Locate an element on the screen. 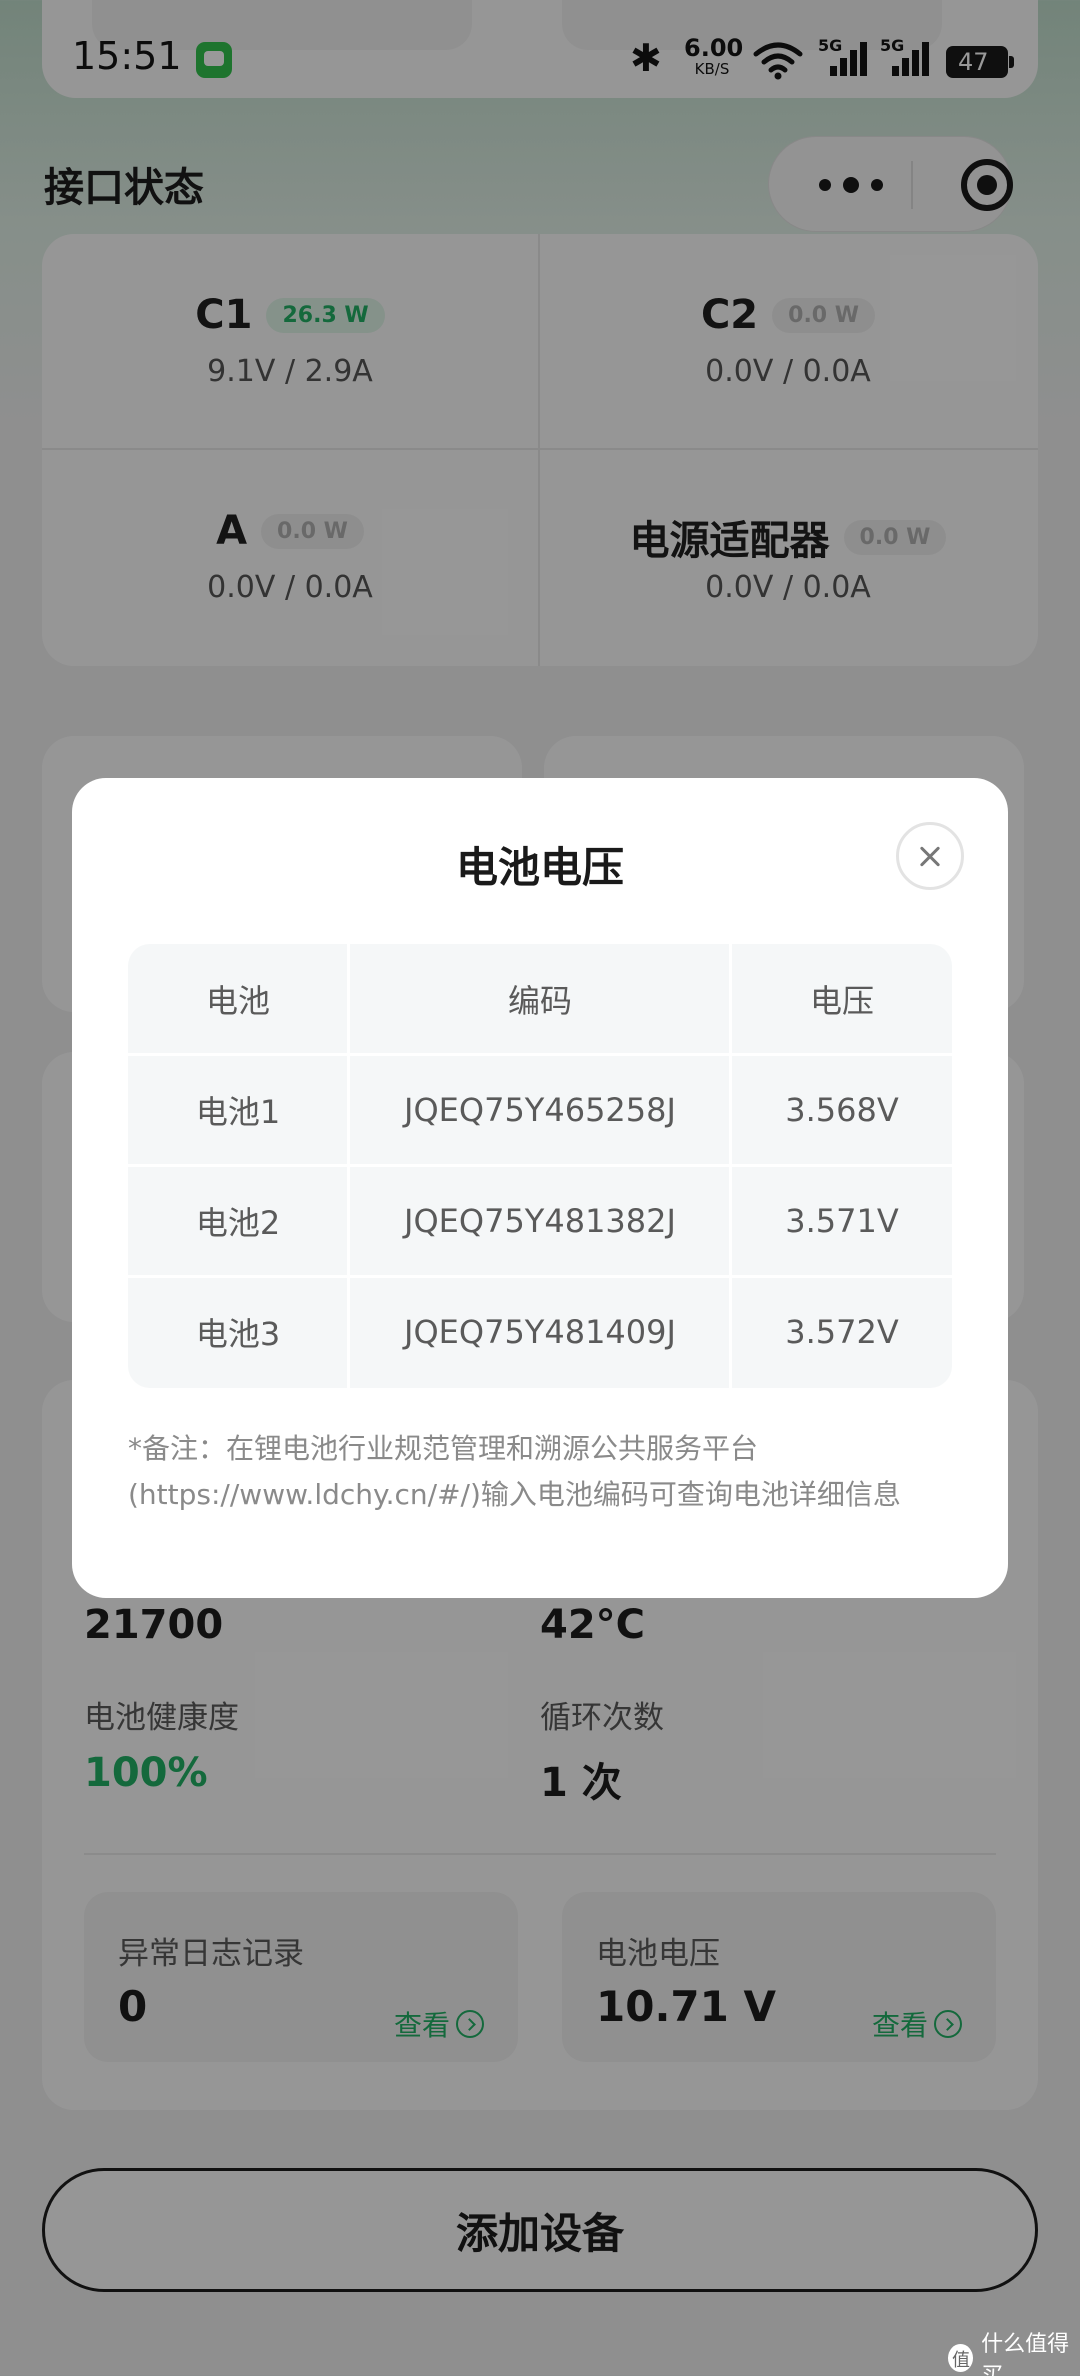 Image resolution: width=1080 pixels, height=2376 pixels. table-row: 电池1 JQEQ75Y465258J 3.568V is located at coordinates (540, 1110).